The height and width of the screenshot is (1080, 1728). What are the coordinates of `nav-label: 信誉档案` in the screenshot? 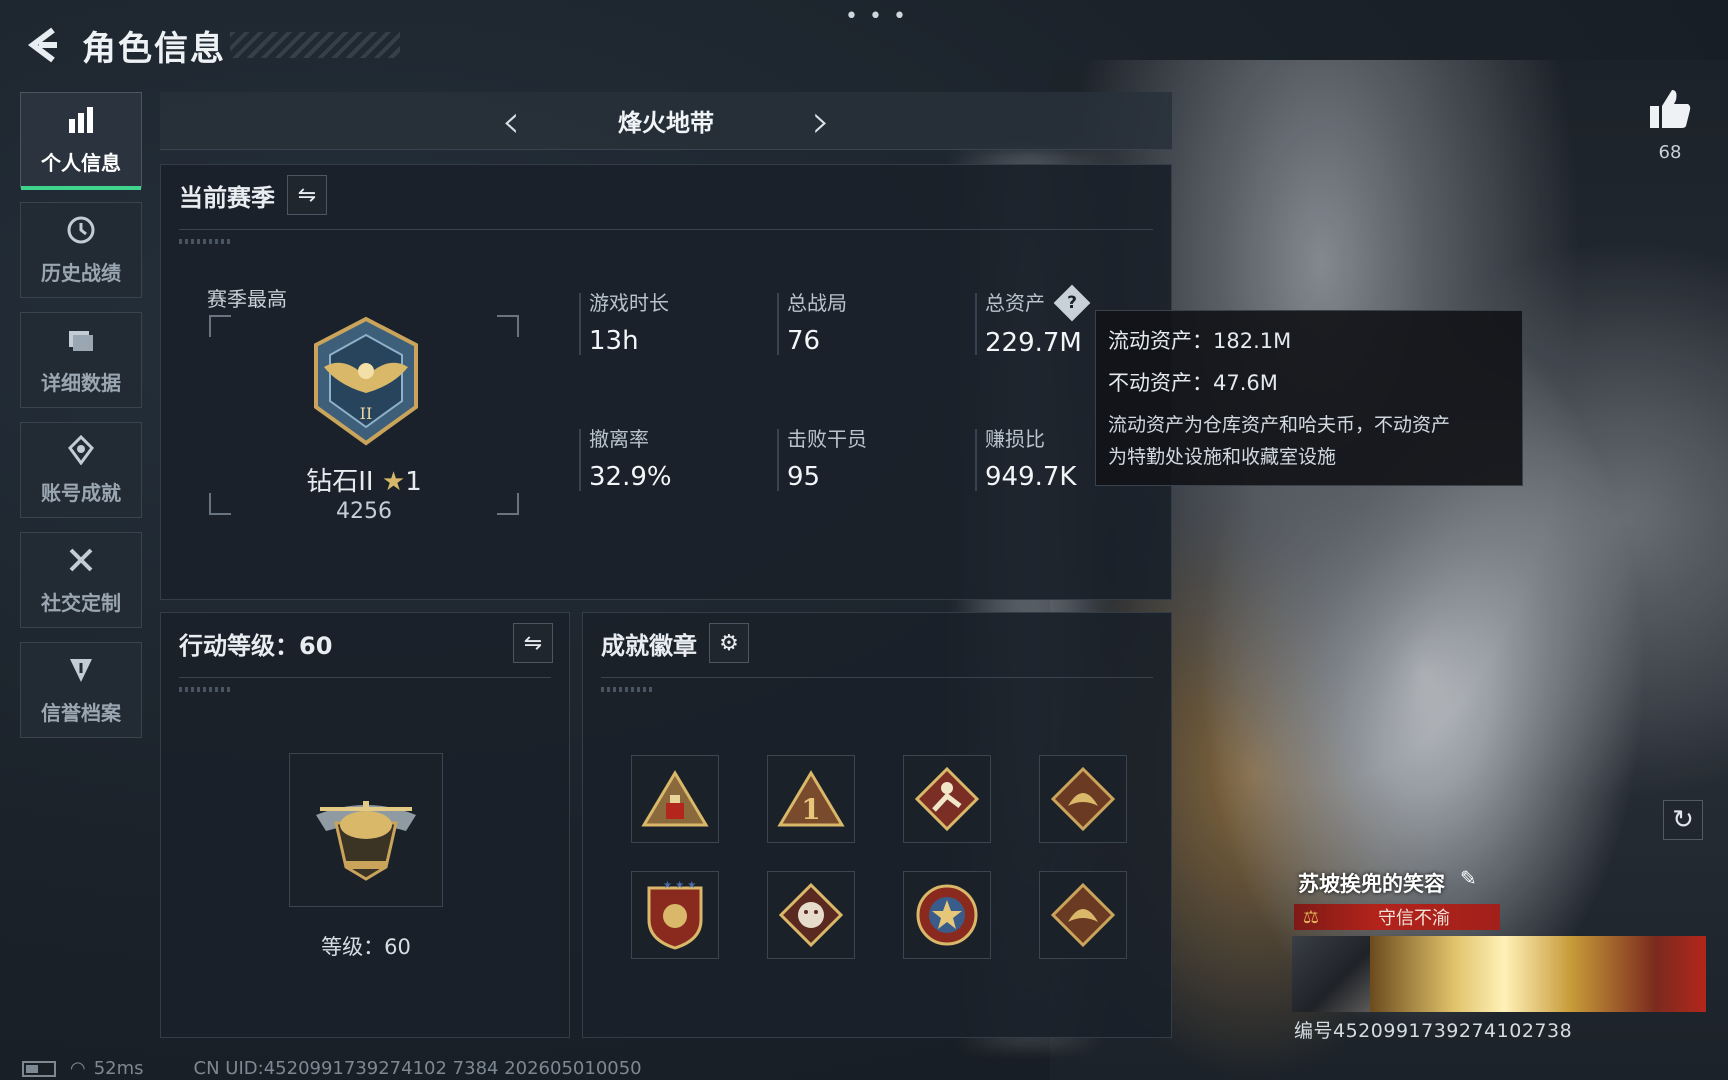 It's located at (81, 712).